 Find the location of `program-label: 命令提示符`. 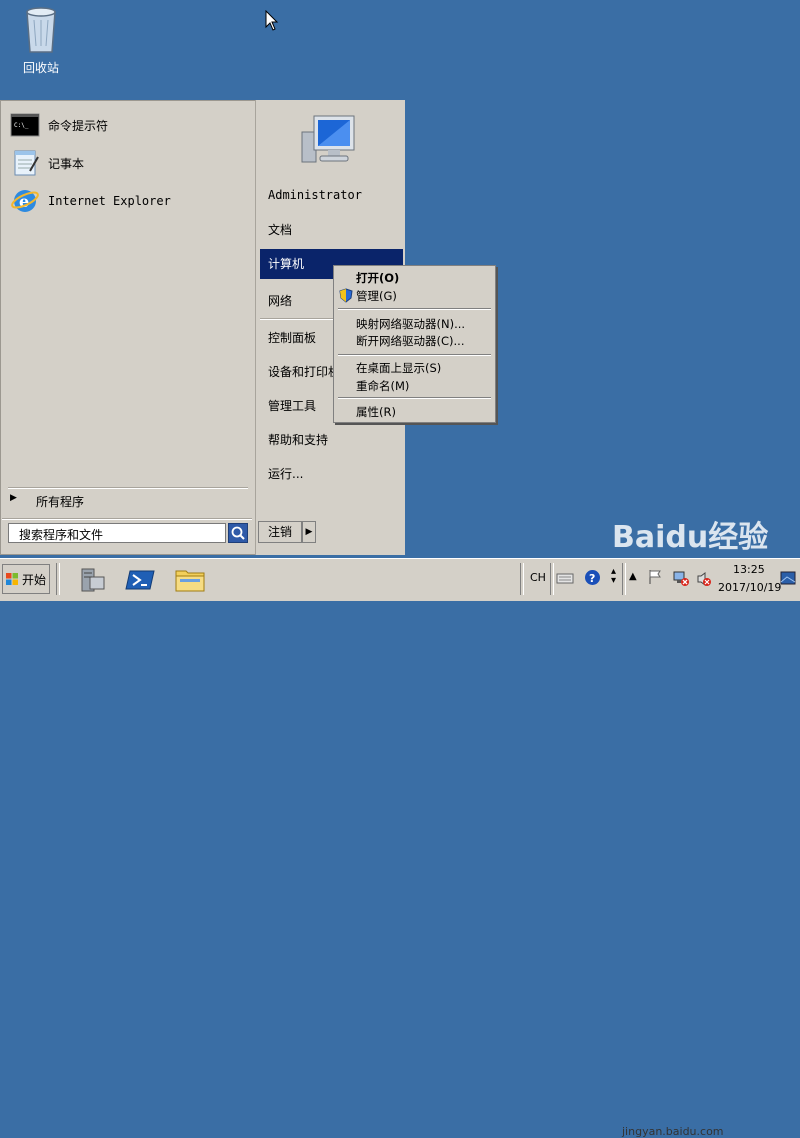

program-label: 命令提示符 is located at coordinates (78, 125).